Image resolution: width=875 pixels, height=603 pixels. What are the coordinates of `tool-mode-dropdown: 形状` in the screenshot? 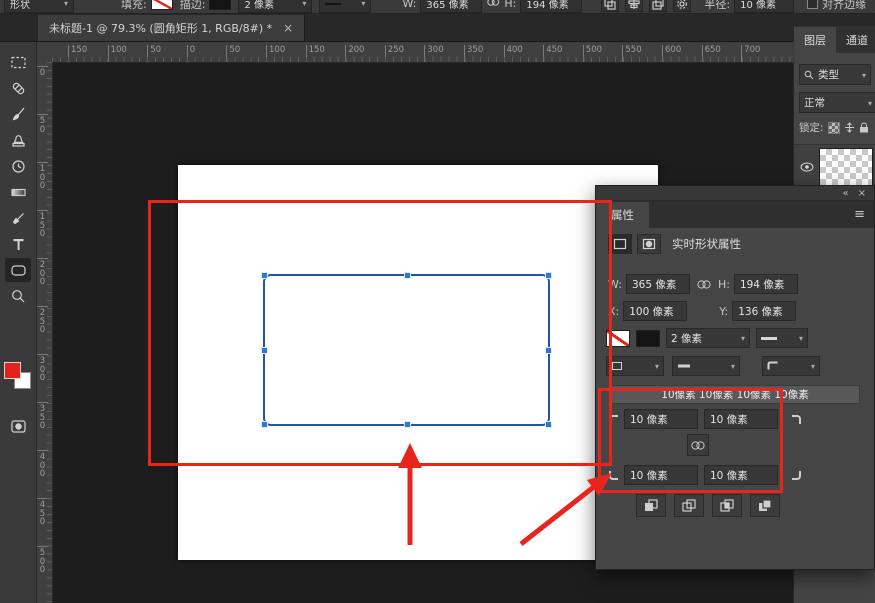 It's located at (39, 6).